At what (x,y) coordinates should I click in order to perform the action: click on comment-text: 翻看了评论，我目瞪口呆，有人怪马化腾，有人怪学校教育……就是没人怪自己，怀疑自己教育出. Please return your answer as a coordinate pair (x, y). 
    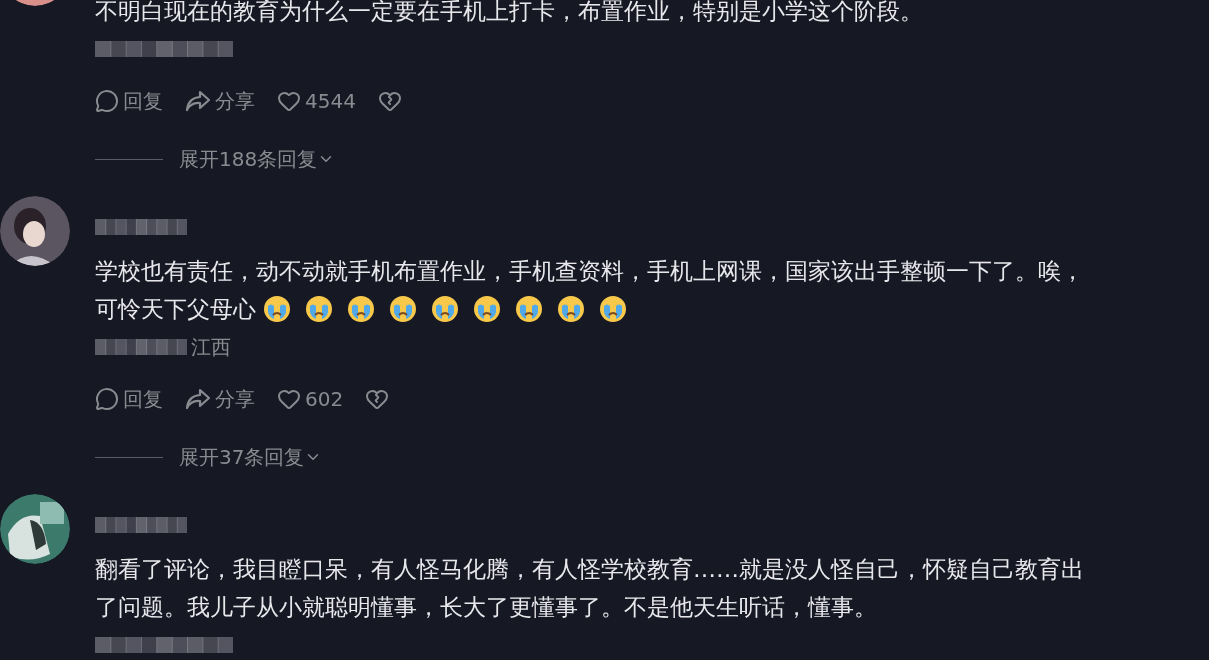
    Looking at the image, I should click on (589, 569).